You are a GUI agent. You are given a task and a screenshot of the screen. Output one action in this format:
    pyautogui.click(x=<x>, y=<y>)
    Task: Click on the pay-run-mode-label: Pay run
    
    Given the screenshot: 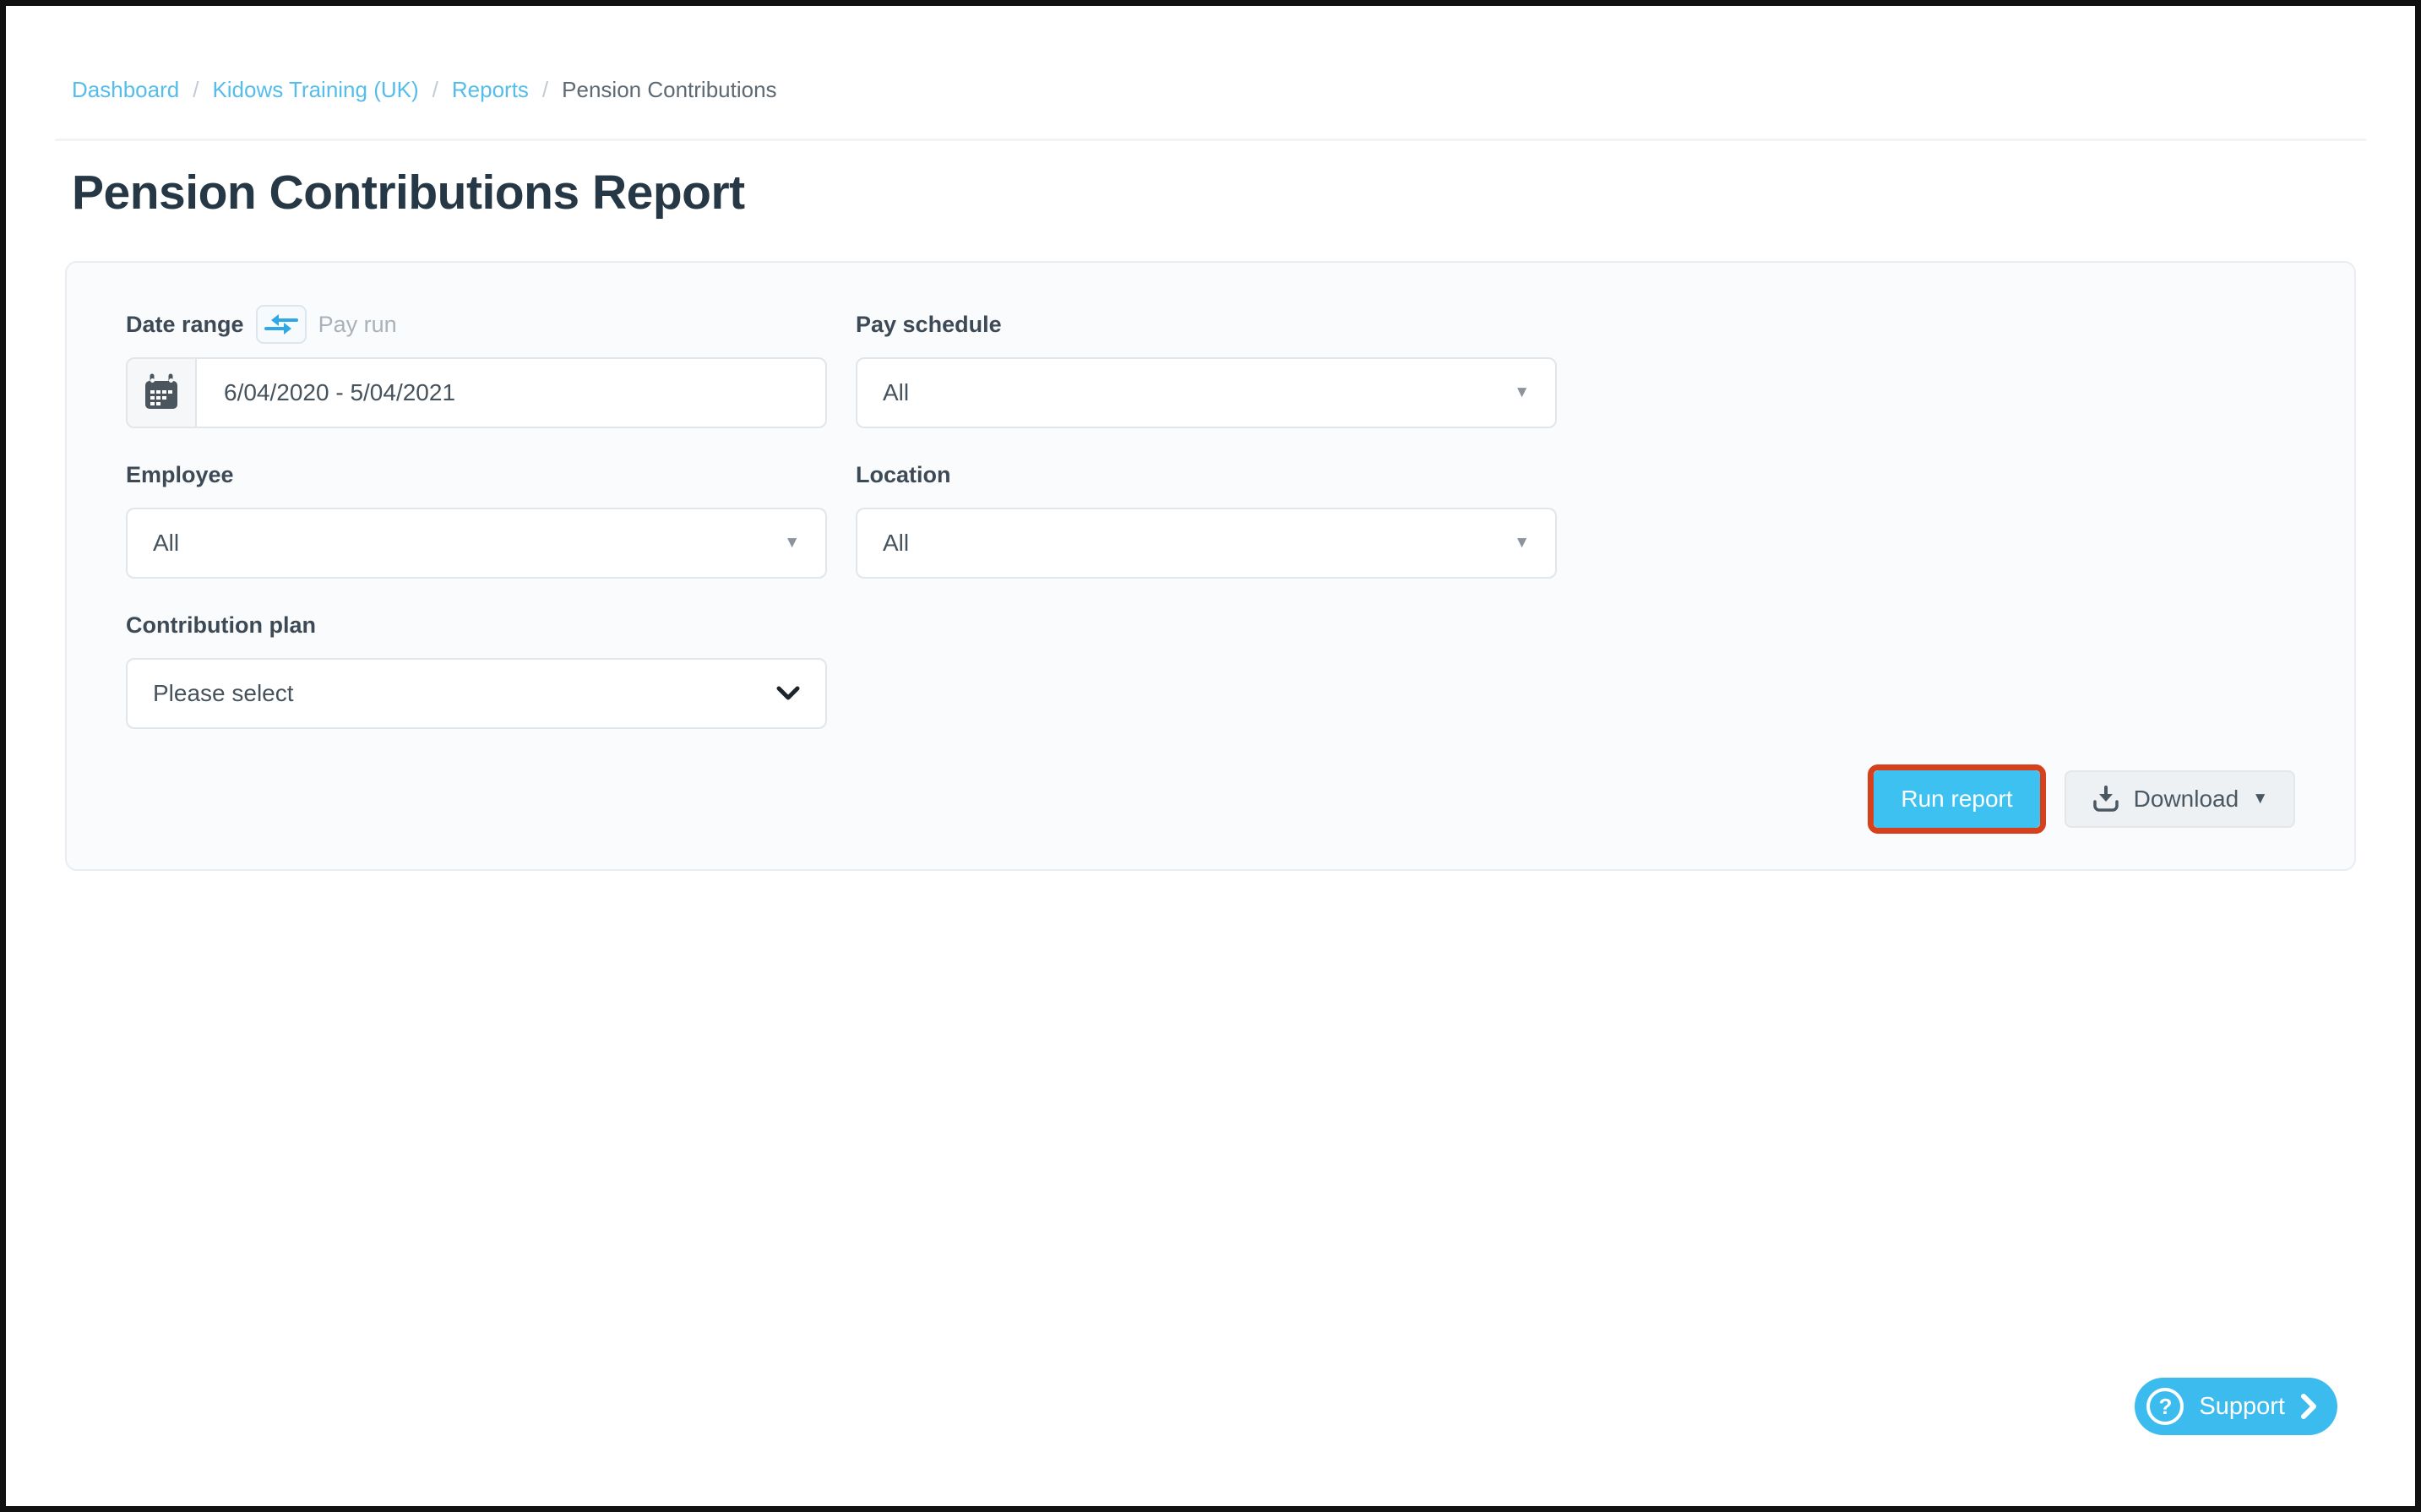 What is the action you would take?
    pyautogui.click(x=357, y=324)
    